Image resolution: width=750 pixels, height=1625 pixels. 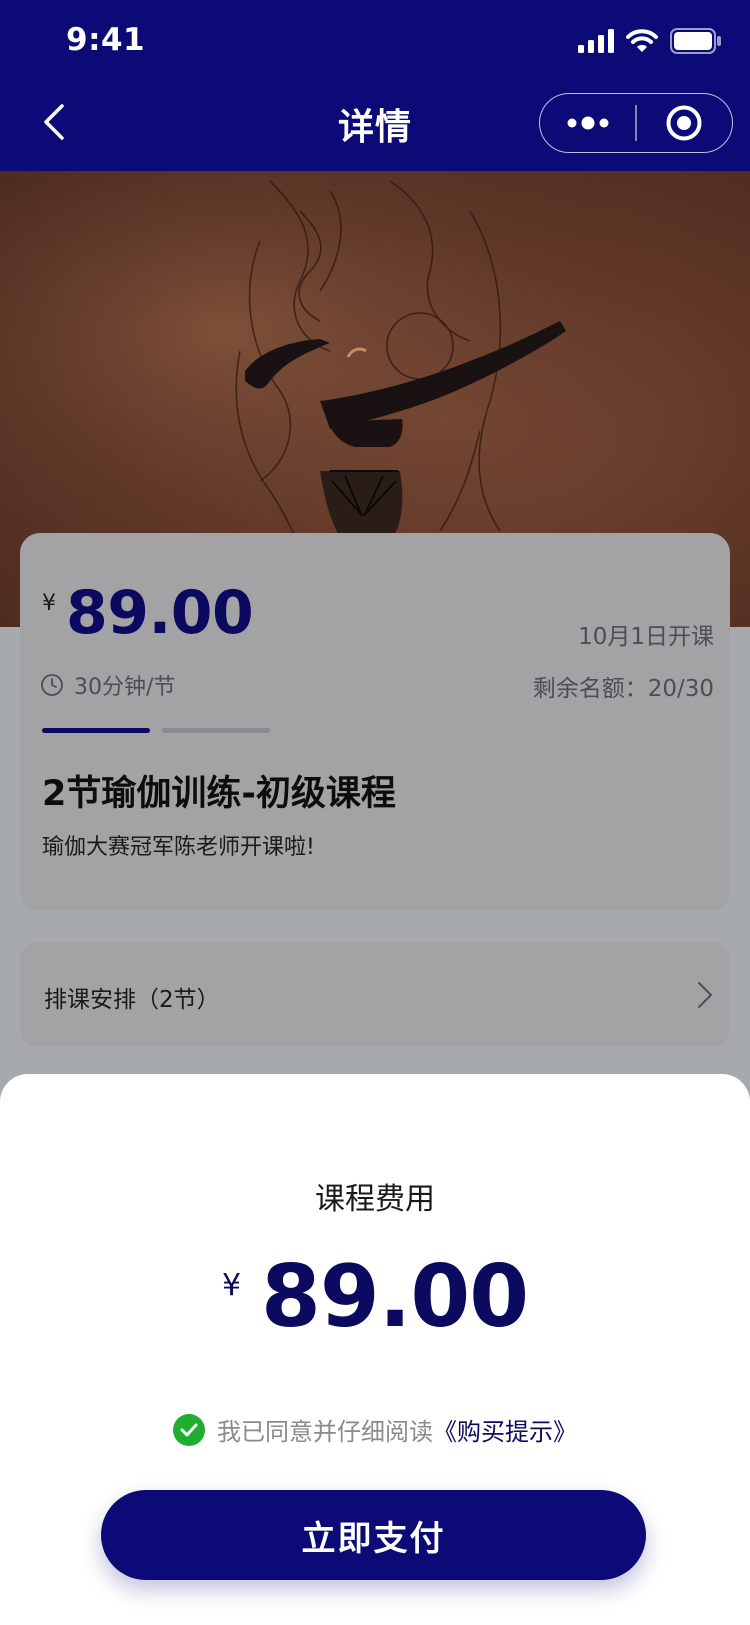 I want to click on status-icons, so click(x=650, y=43).